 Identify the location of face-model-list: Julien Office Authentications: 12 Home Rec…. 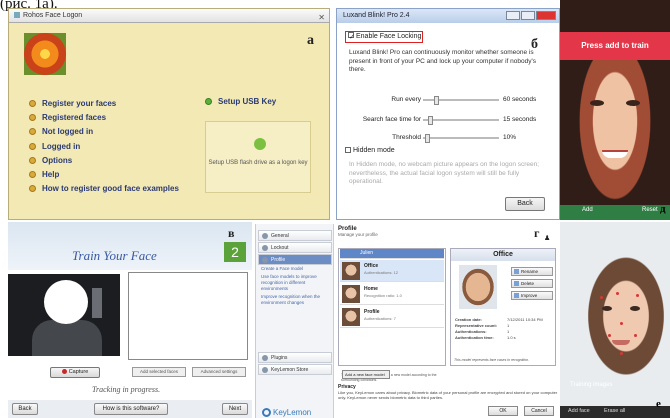
(392, 315).